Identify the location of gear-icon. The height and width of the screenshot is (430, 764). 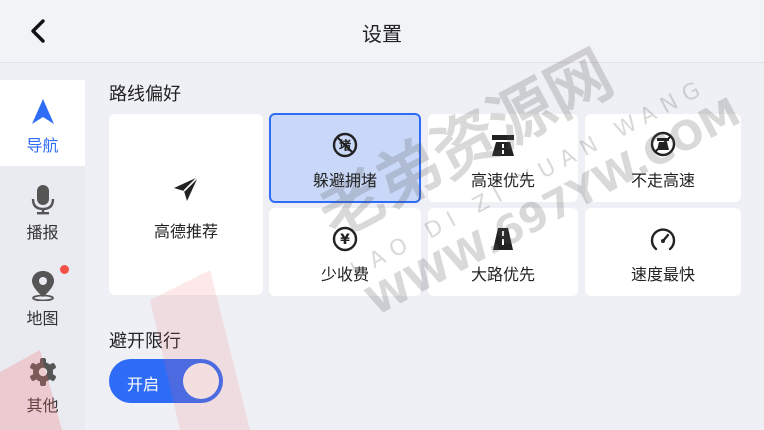
(43, 372).